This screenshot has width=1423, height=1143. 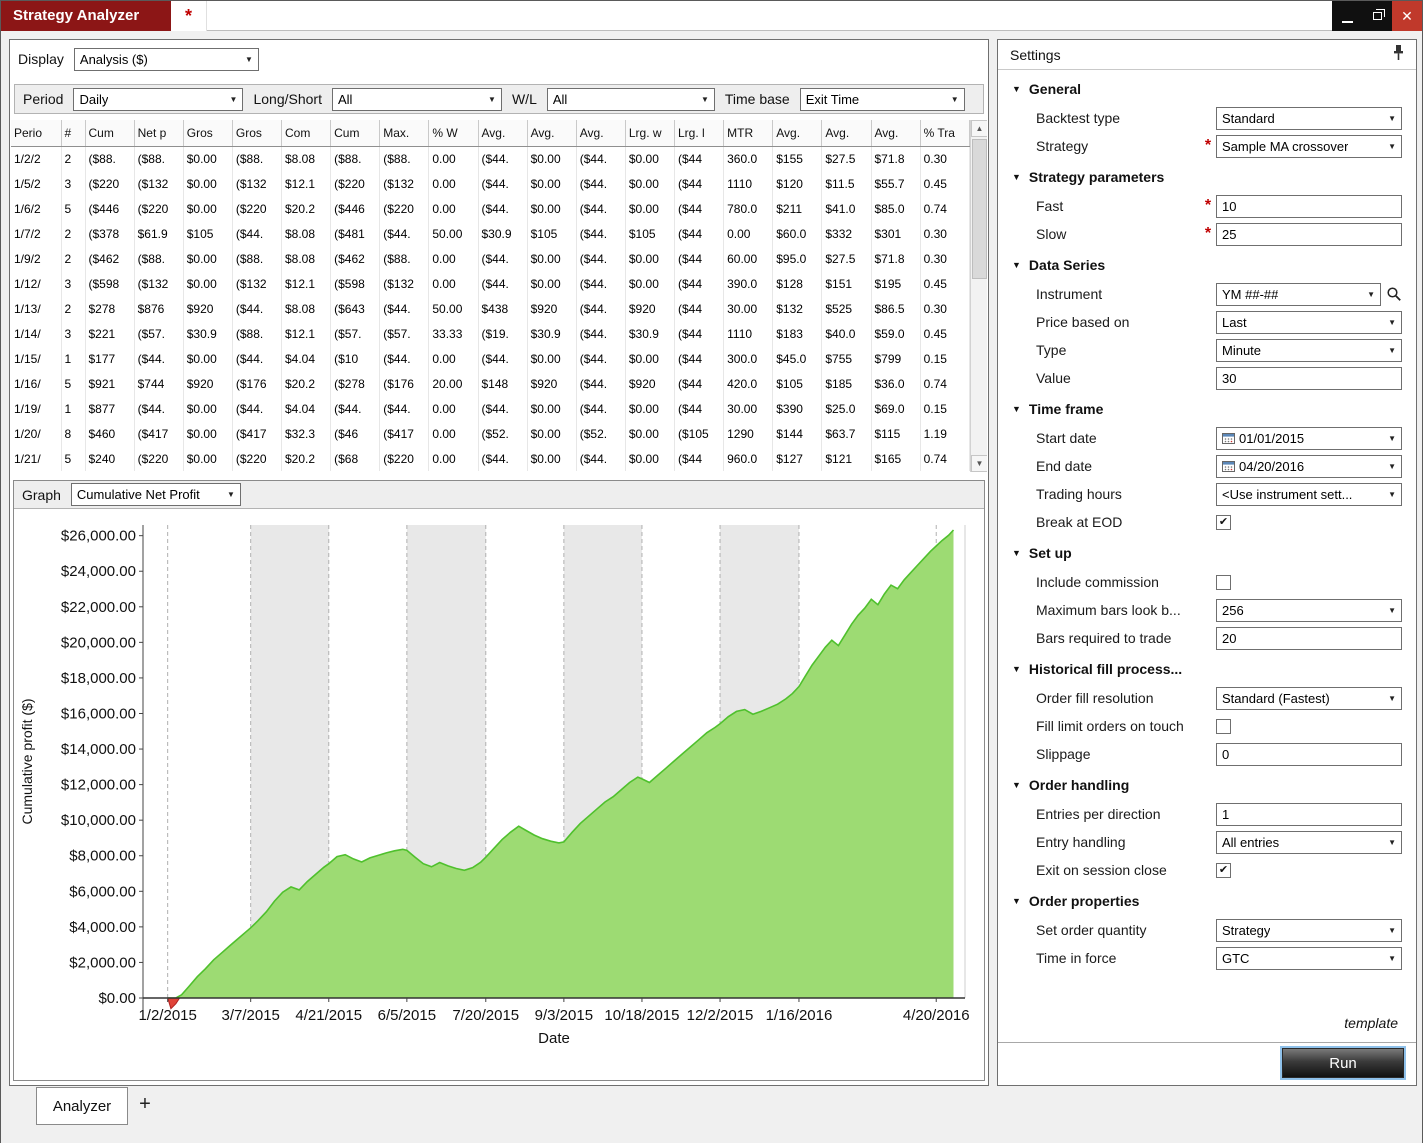 I want to click on close-button: ✕, so click(x=1407, y=16).